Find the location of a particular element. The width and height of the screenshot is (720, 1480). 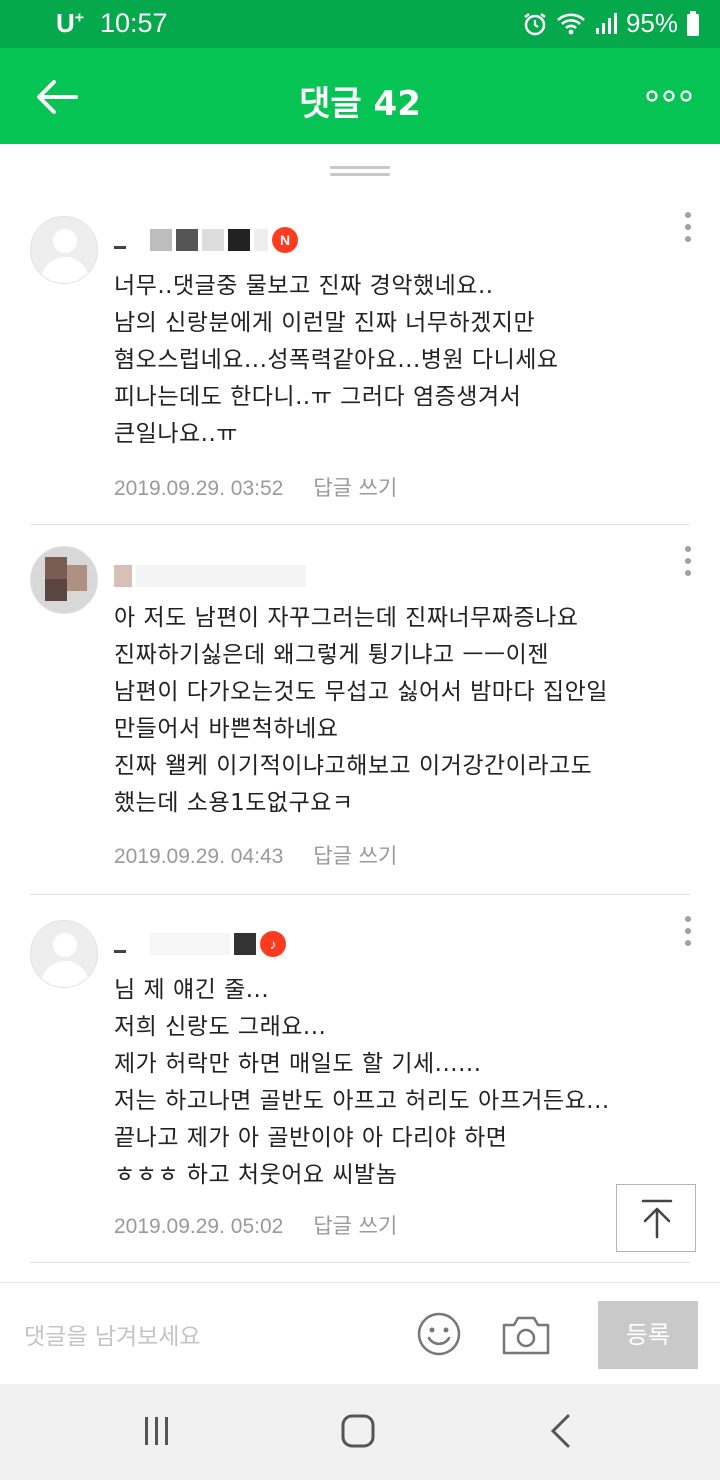

app-header: 댓글 42 is located at coordinates (360, 96).